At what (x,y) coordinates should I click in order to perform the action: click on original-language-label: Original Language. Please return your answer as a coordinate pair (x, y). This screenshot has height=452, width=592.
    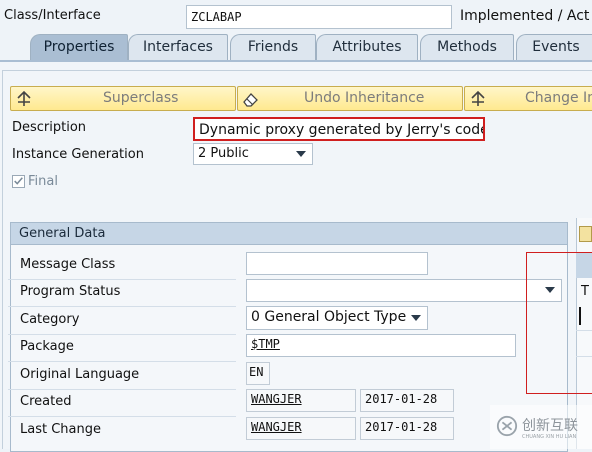
    Looking at the image, I should click on (80, 374).